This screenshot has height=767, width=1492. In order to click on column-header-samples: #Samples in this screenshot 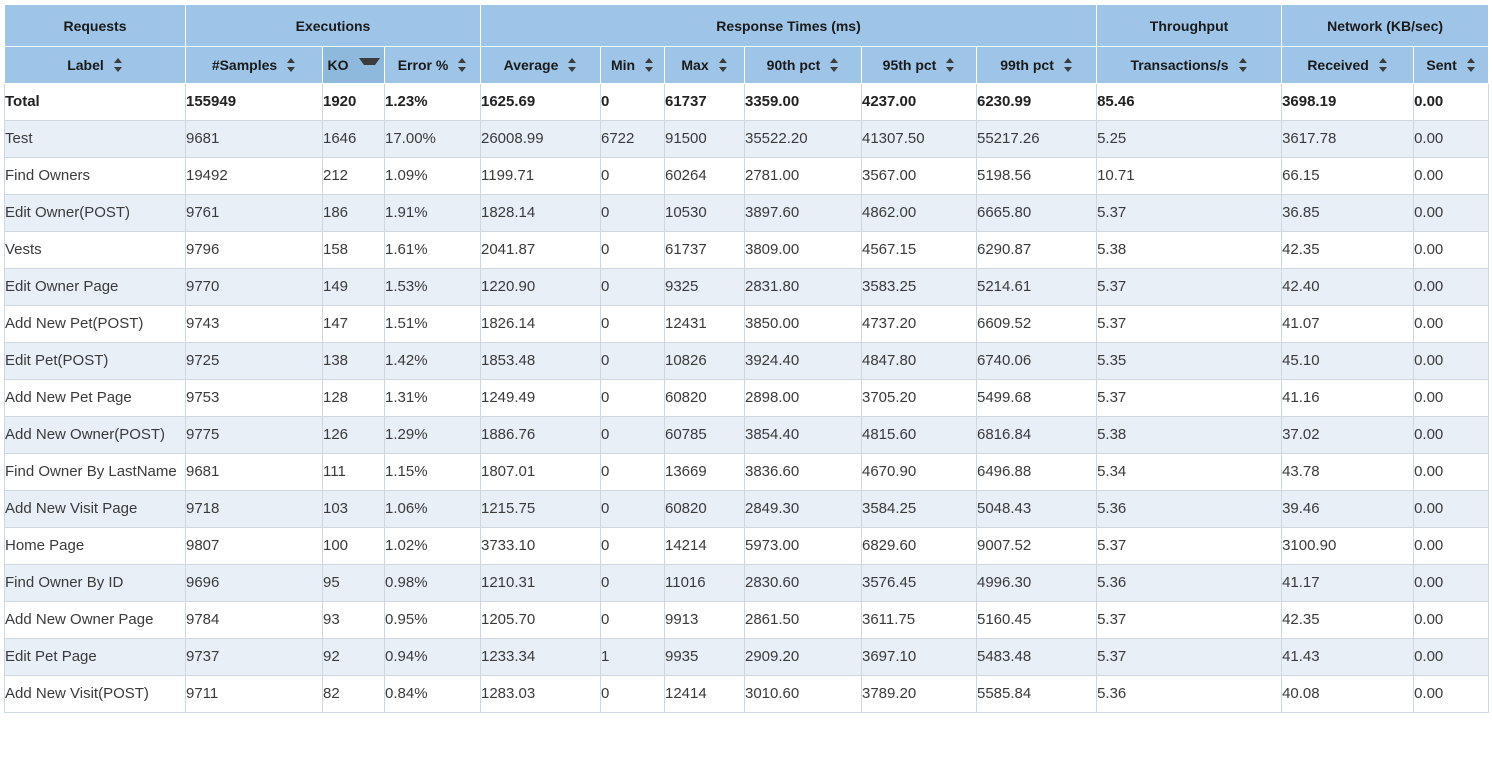, I will do `click(254, 65)`.